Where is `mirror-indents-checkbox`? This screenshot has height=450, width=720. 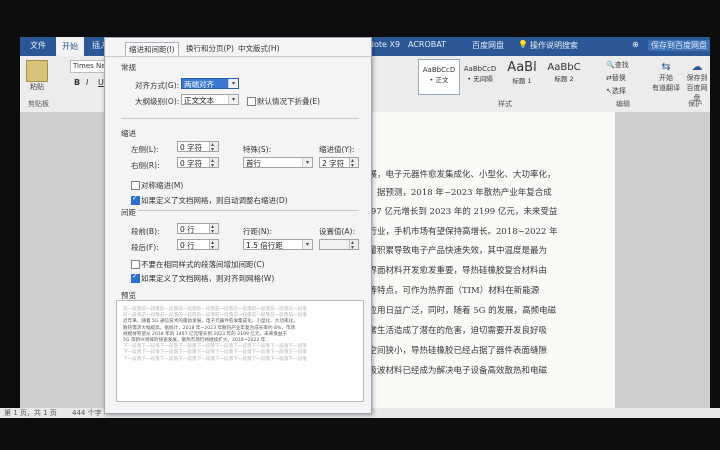 mirror-indents-checkbox is located at coordinates (135, 185).